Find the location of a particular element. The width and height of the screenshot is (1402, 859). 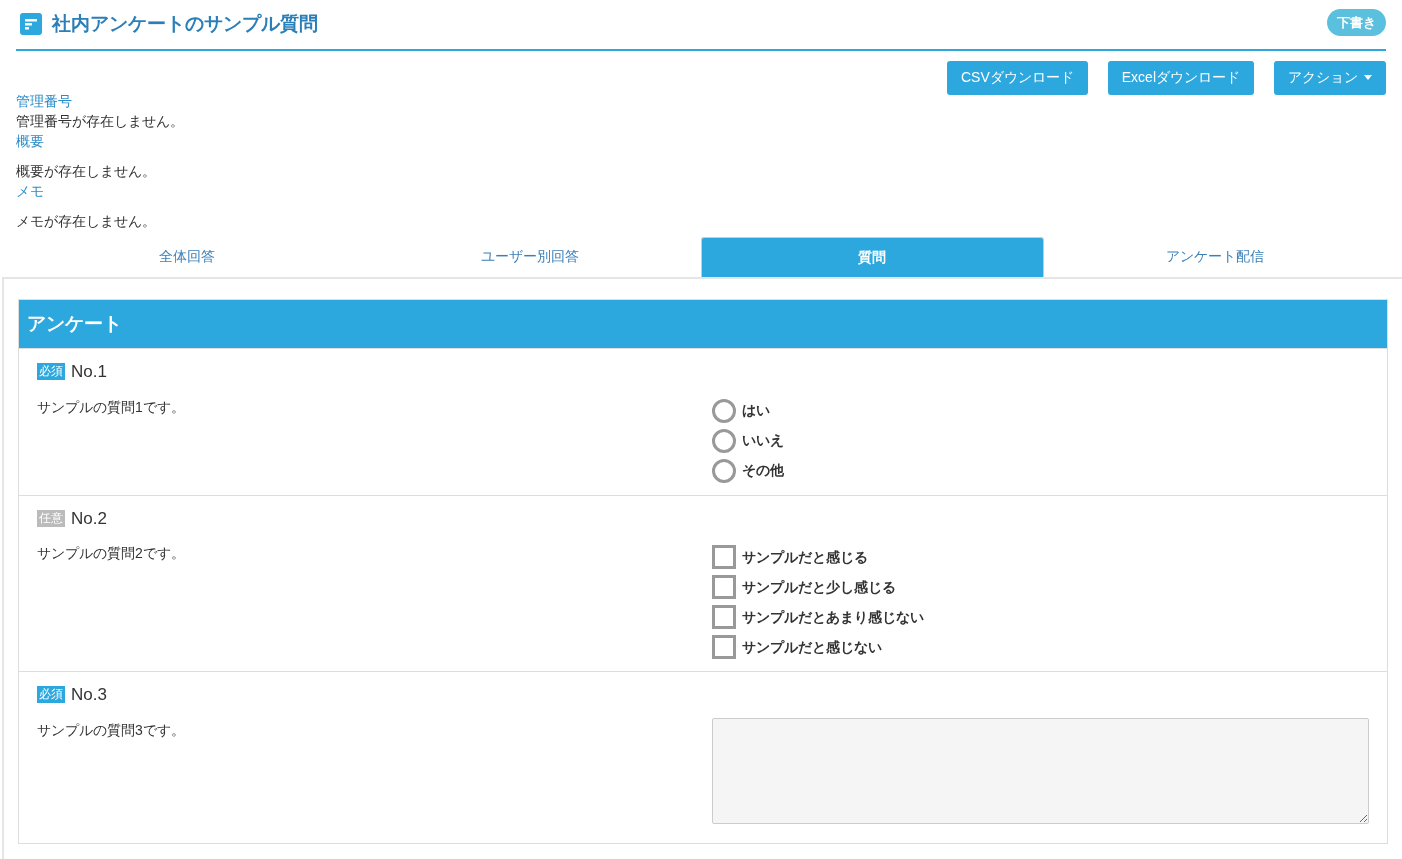

tab: 全体回答 is located at coordinates (187, 256).